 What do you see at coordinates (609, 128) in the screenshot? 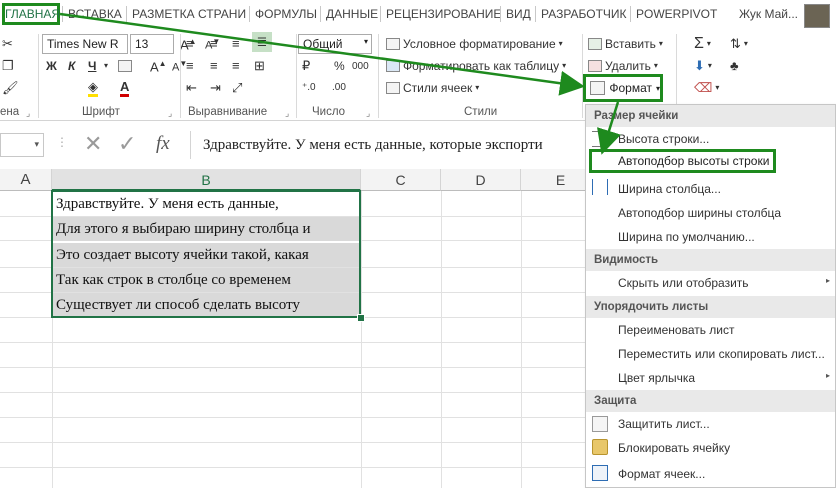
I see `arrow-to-autofit` at bounding box center [609, 128].